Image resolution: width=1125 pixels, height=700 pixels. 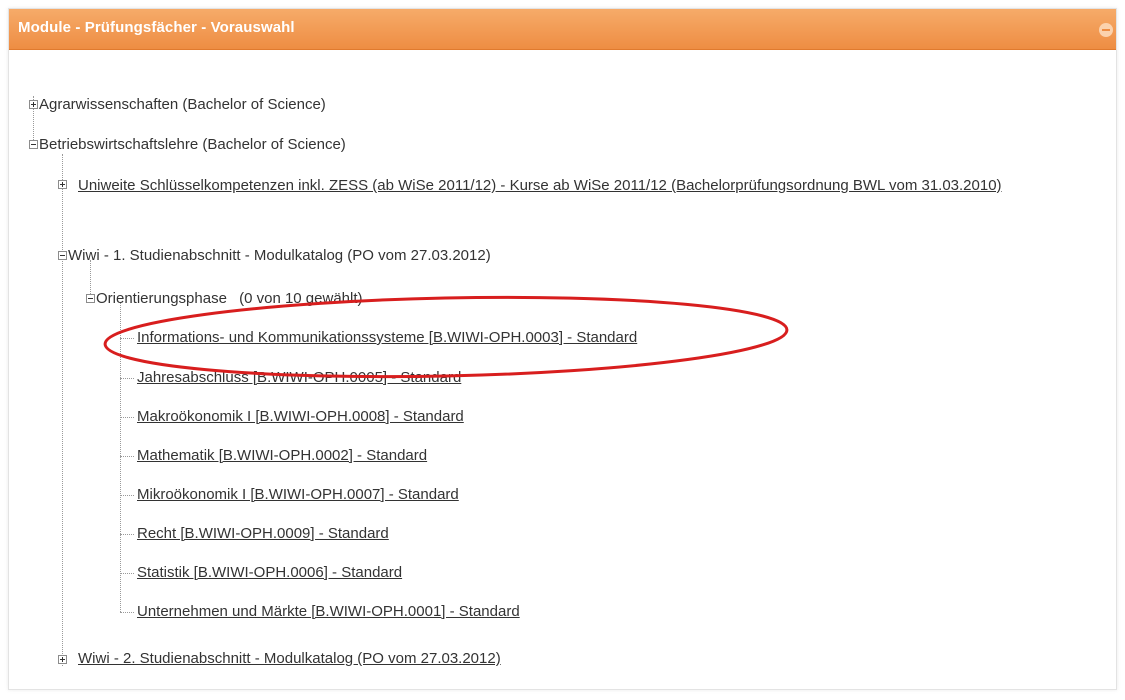 I want to click on module-link: Statistik [B.WIWI-OPH.0006] - Standard, so click(x=269, y=573).